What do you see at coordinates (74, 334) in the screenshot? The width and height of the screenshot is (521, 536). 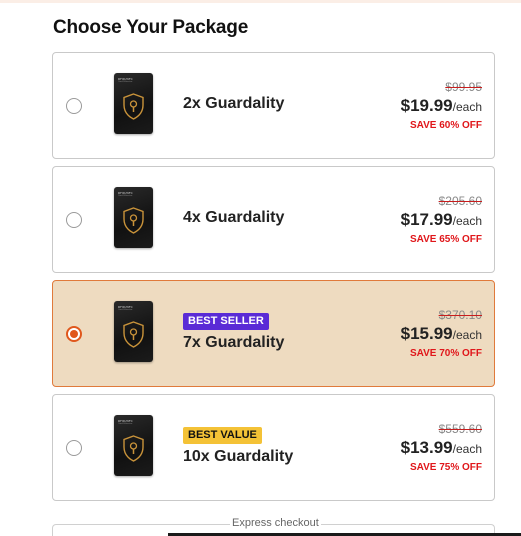 I see `radio-button-selected` at bounding box center [74, 334].